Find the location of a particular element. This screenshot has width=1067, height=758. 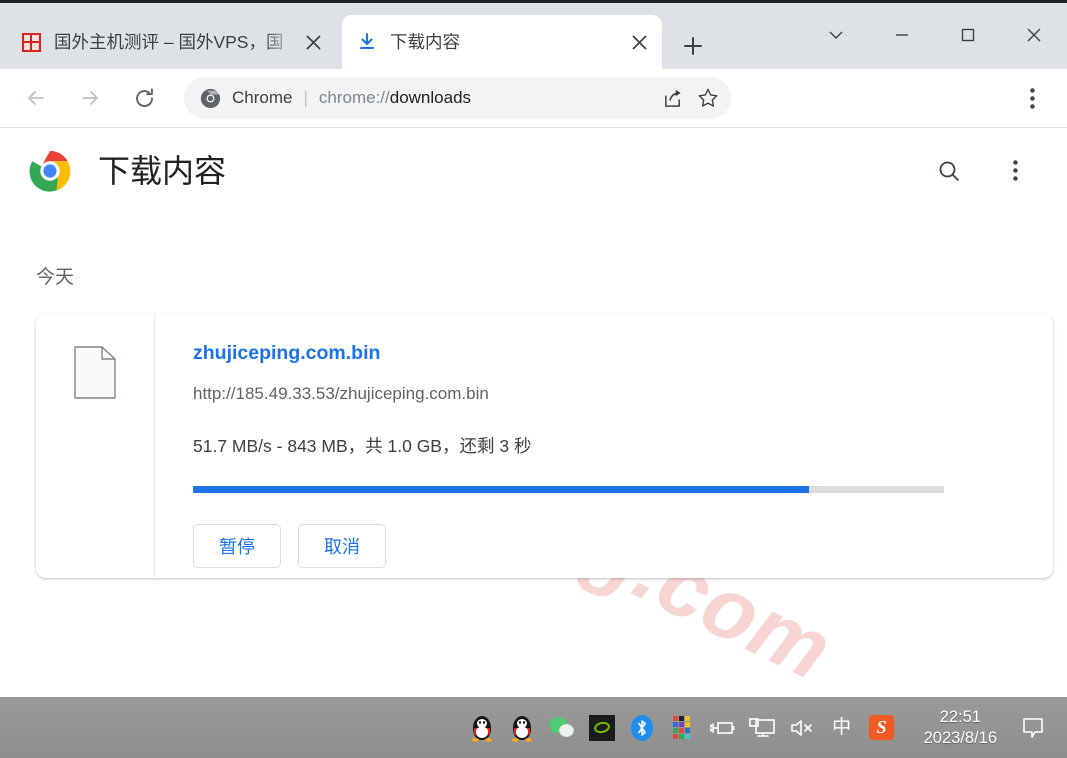

wechat-icon is located at coordinates (562, 728).